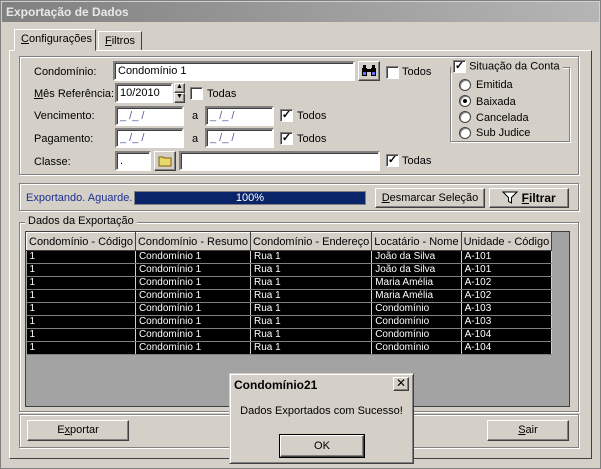 Image resolution: width=601 pixels, height=469 pixels. What do you see at coordinates (195, 116) in the screenshot?
I see `vencimento-a-label: a` at bounding box center [195, 116].